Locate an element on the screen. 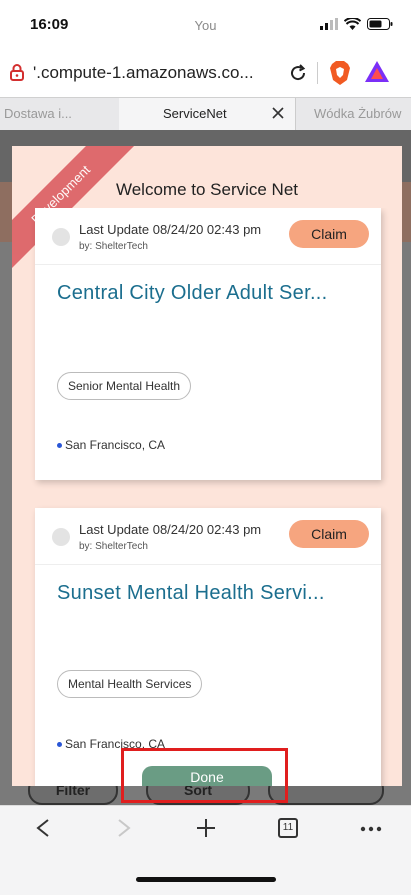  close-tab-icon is located at coordinates (278, 113).